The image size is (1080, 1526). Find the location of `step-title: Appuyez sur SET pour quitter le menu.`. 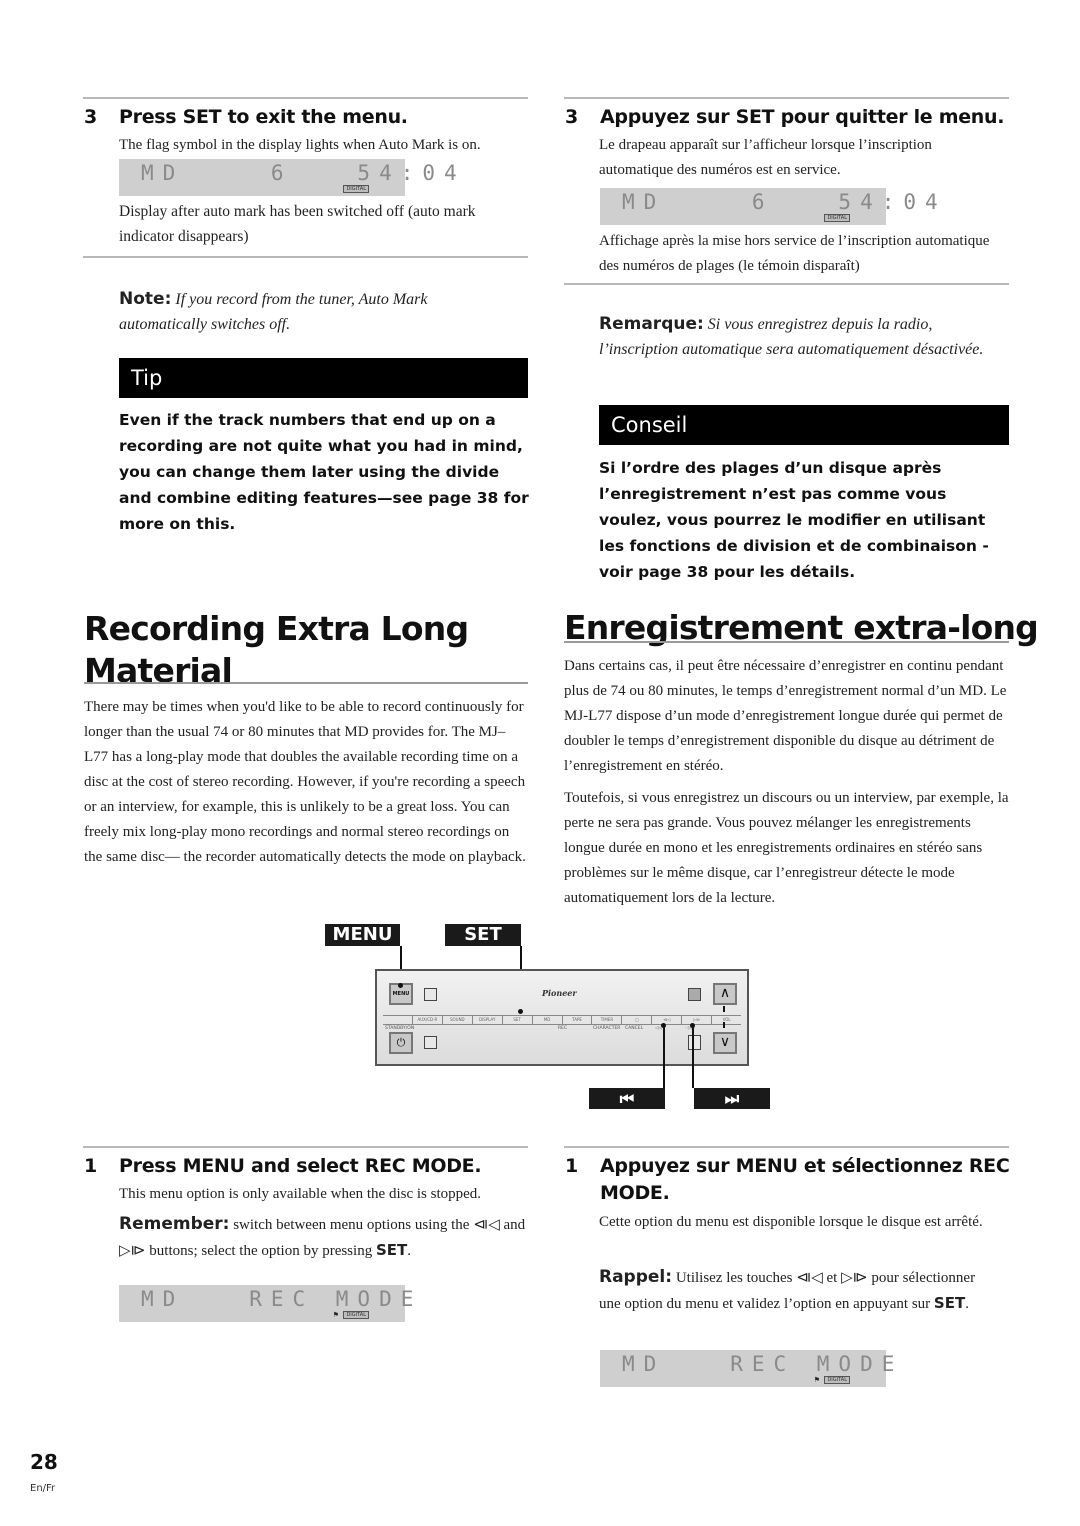

step-title: Appuyez sur SET pour quitter le menu. is located at coordinates (802, 117).